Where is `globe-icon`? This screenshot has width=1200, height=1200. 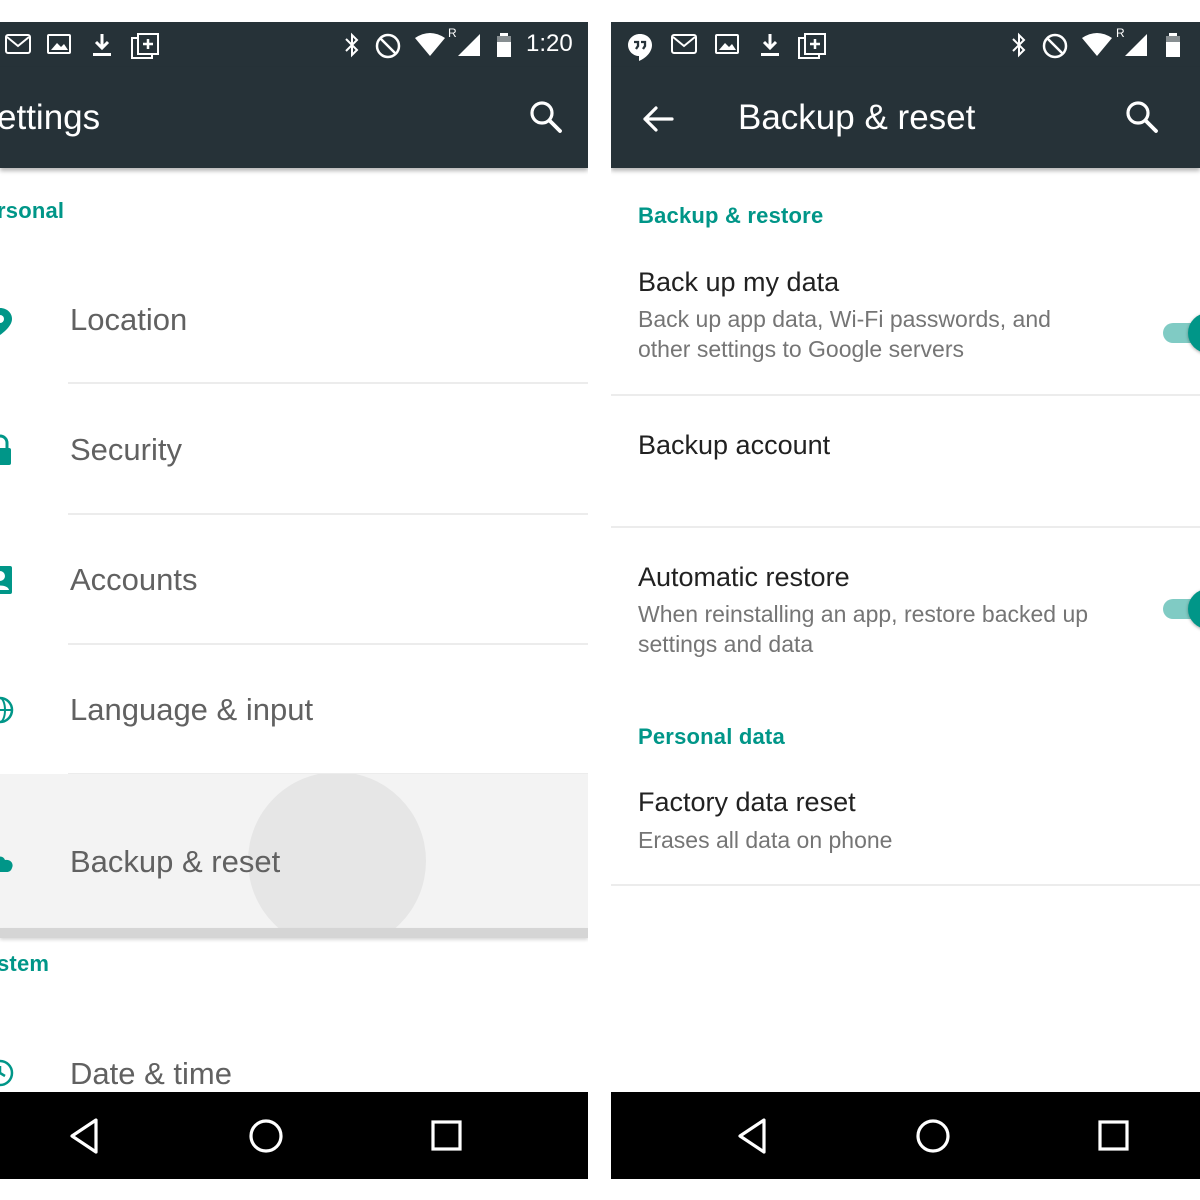 globe-icon is located at coordinates (7, 710).